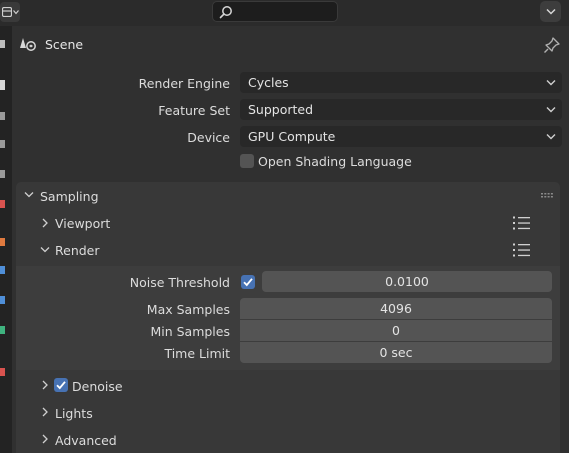 Image resolution: width=569 pixels, height=453 pixels. What do you see at coordinates (401, 109) in the screenshot?
I see `feature-set-dropdown: Supported` at bounding box center [401, 109].